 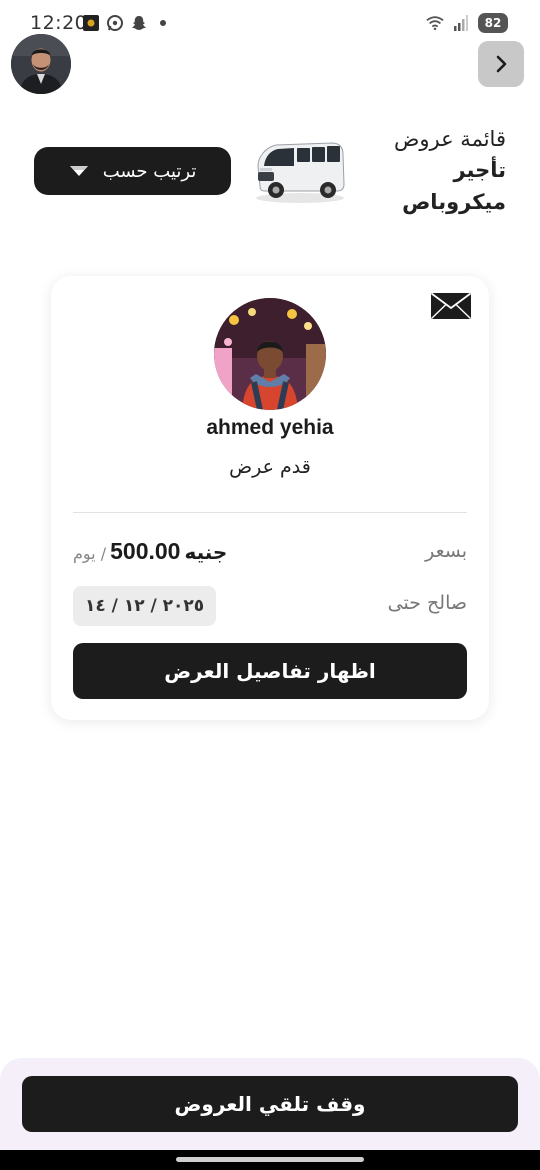 What do you see at coordinates (59, 23) in the screenshot?
I see `status-time: 12:20` at bounding box center [59, 23].